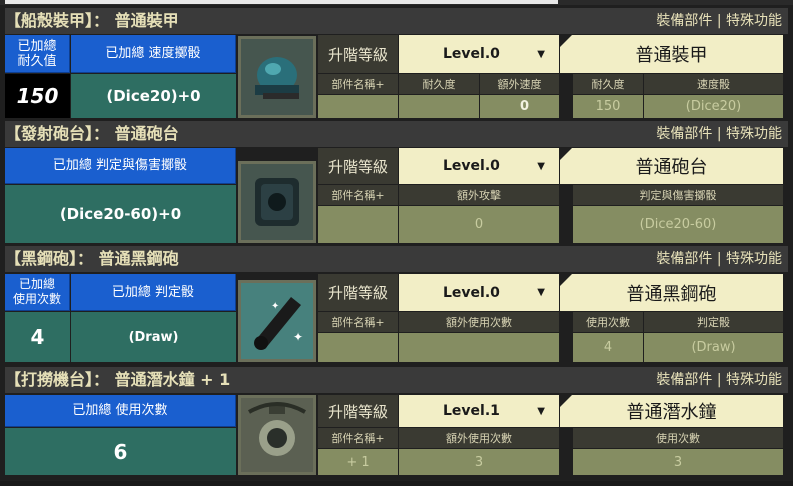 This screenshot has height=486, width=793. I want to click on col-header-extra-speed: 額外速度, so click(519, 84).